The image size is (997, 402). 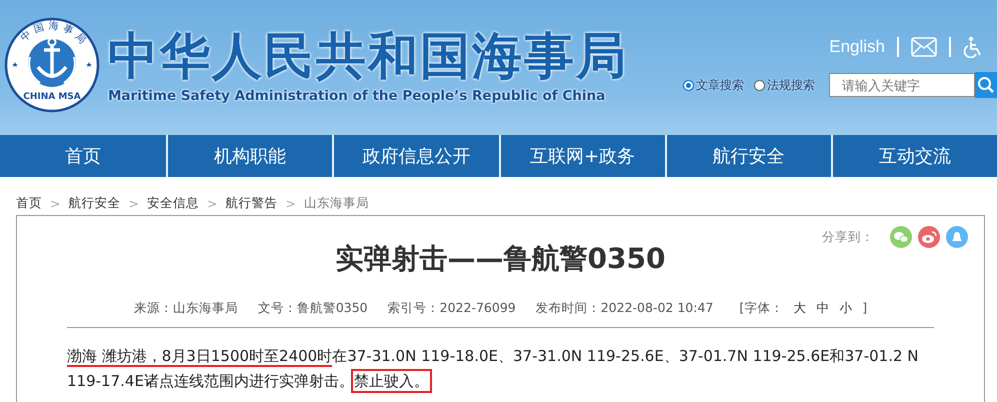 What do you see at coordinates (913, 156) in the screenshot?
I see `nav-item: 互动交流` at bounding box center [913, 156].